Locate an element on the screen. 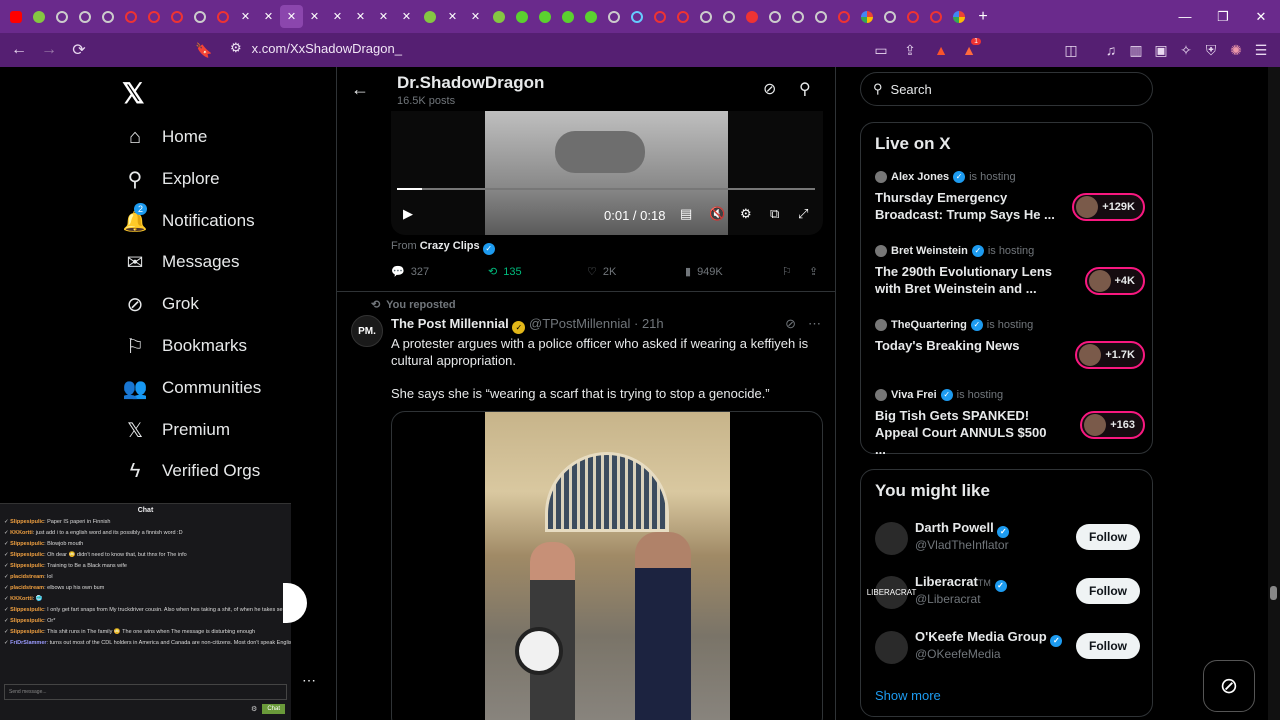  sidebar-icon: ▥ is located at coordinates (1136, 50).